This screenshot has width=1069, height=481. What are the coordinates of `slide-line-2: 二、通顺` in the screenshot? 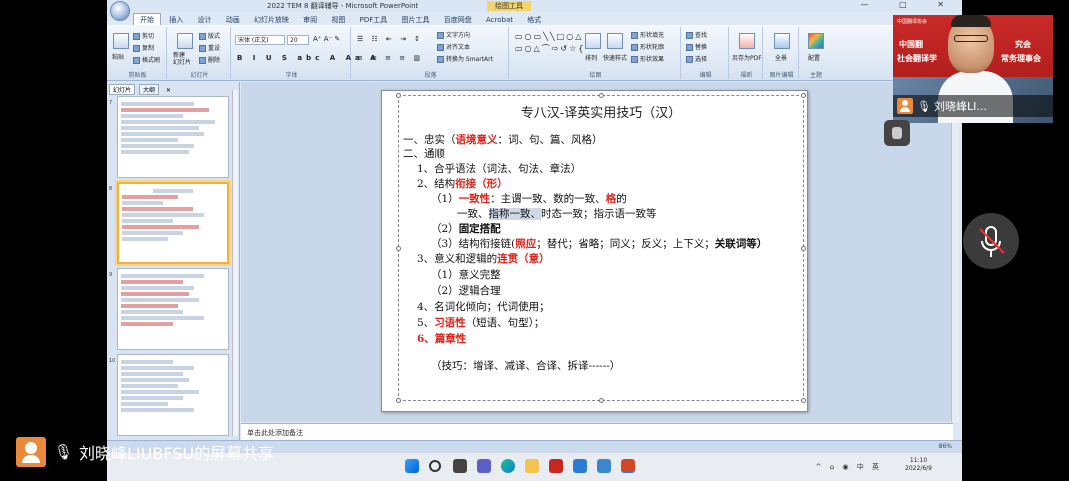 It's located at (424, 154).